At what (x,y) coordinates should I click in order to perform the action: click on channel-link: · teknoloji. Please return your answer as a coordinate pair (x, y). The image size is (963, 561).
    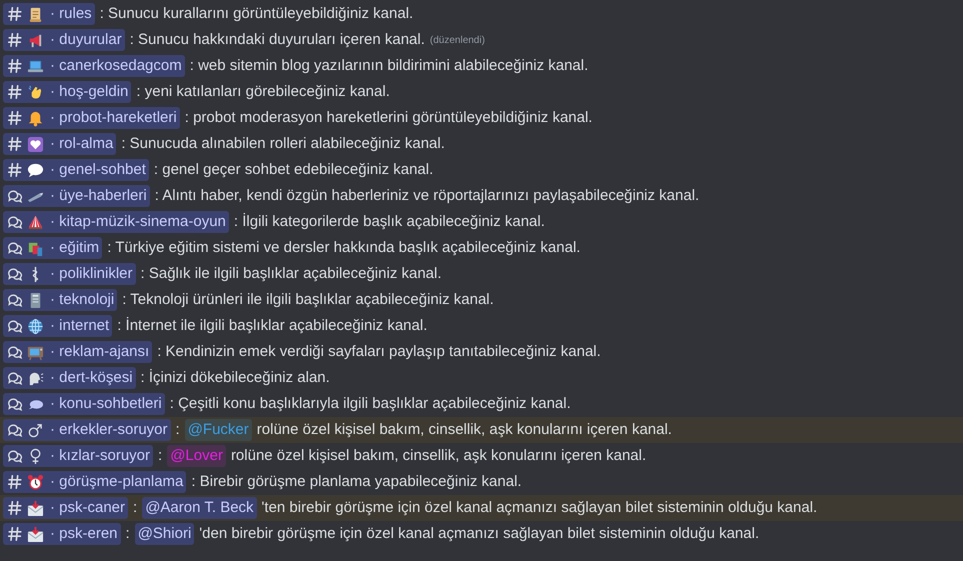
    Looking at the image, I should click on (60, 300).